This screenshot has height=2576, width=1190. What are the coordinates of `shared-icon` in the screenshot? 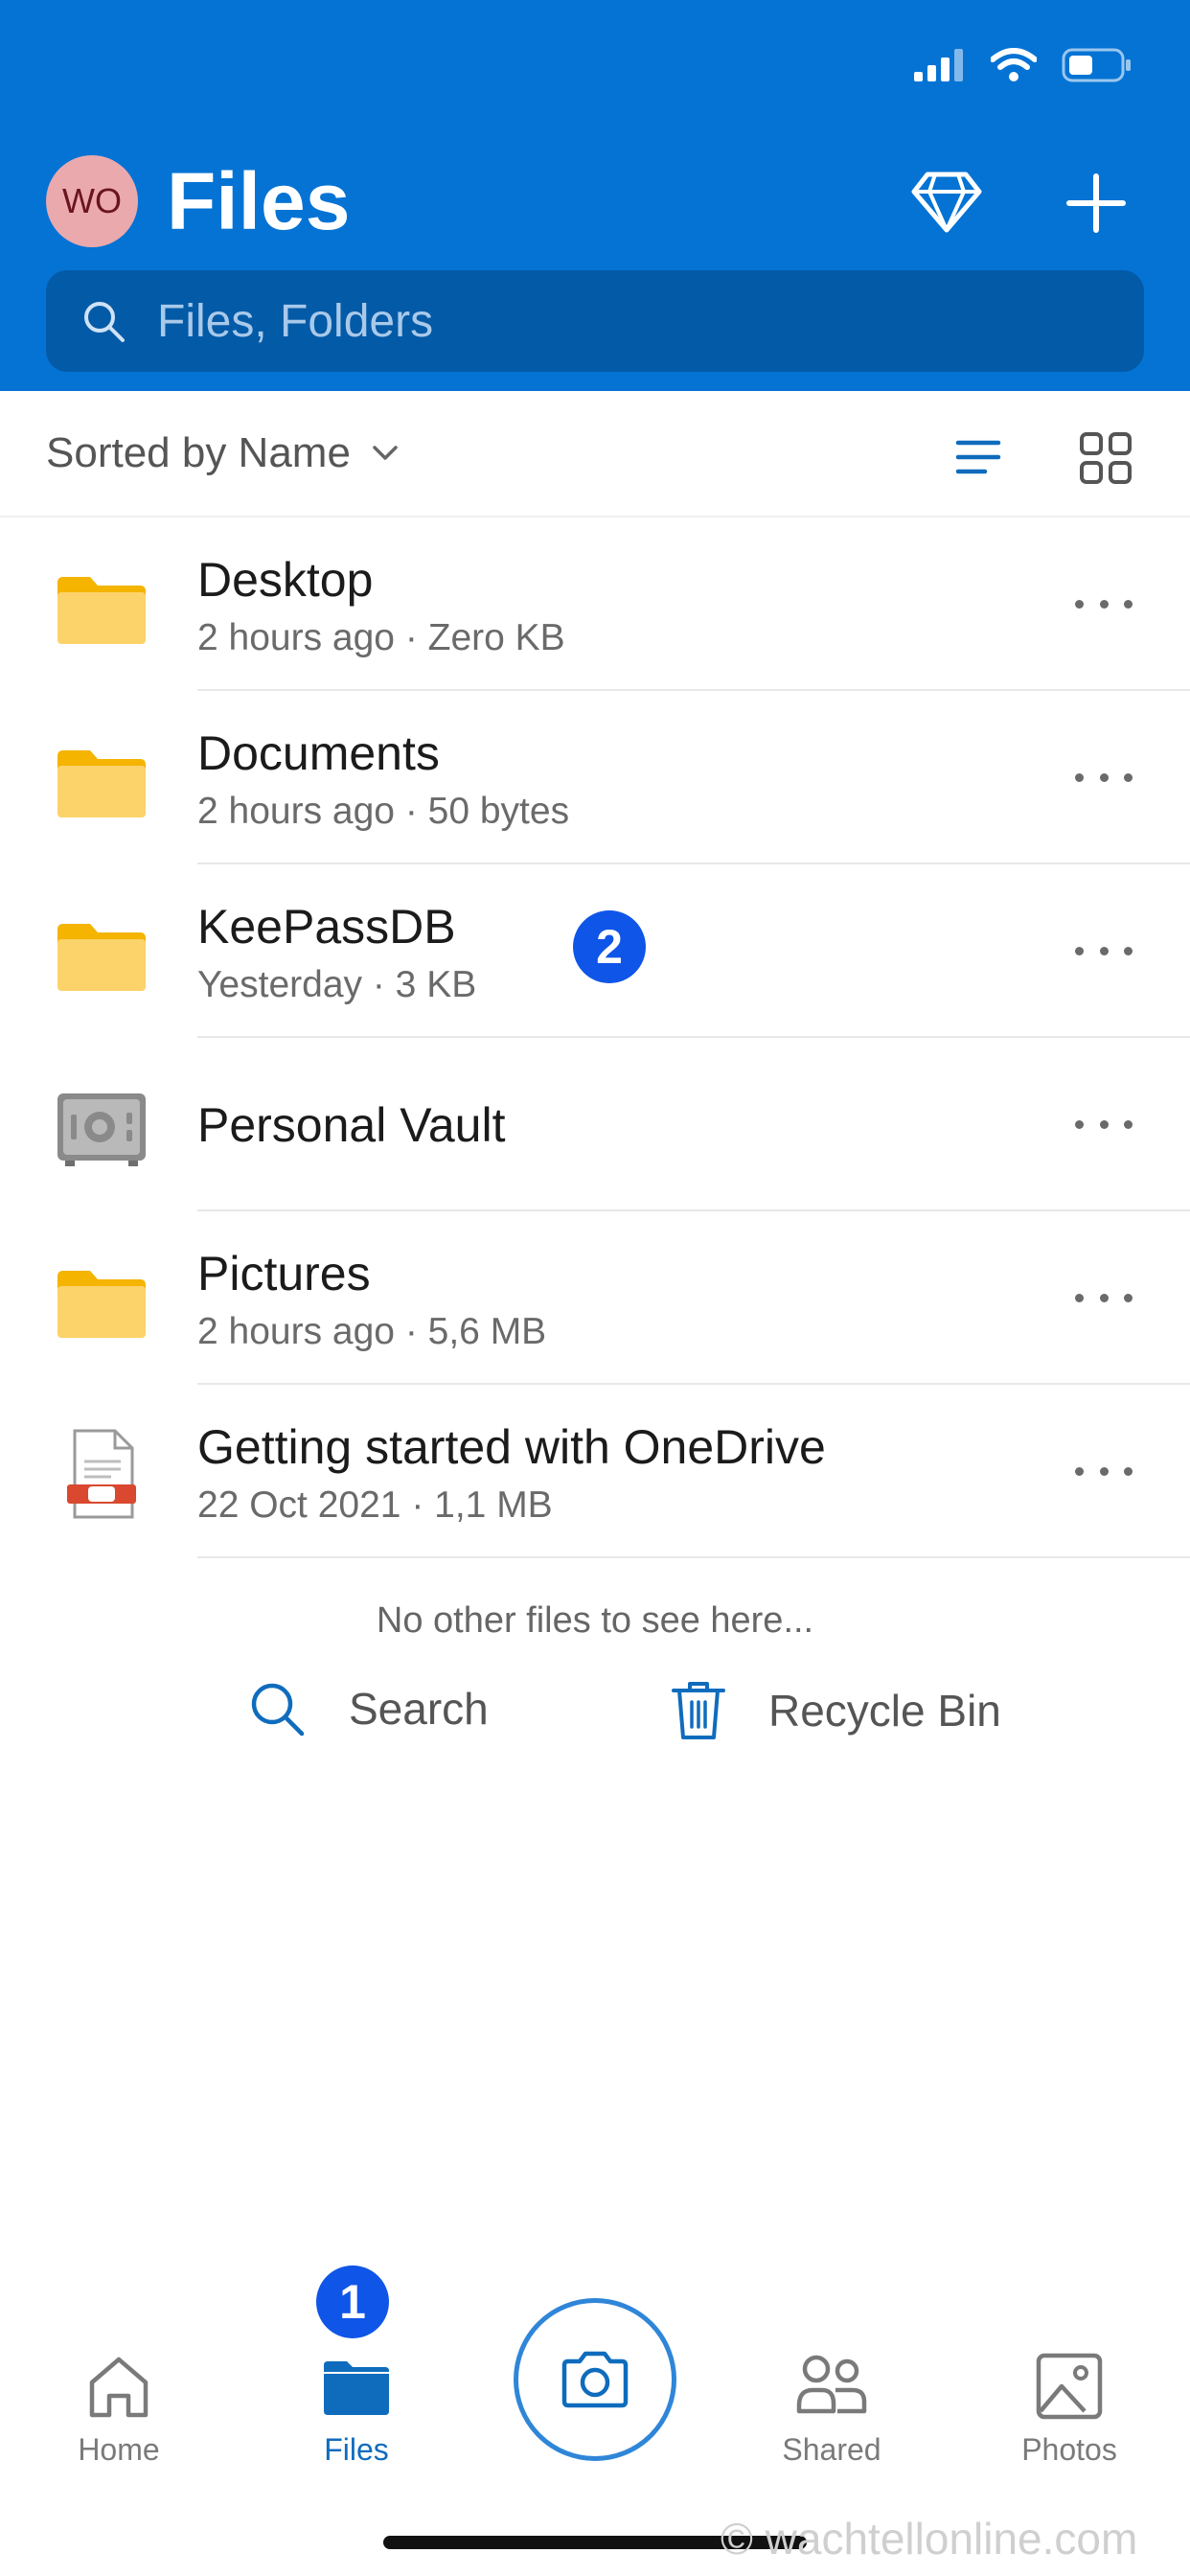 It's located at (832, 2384).